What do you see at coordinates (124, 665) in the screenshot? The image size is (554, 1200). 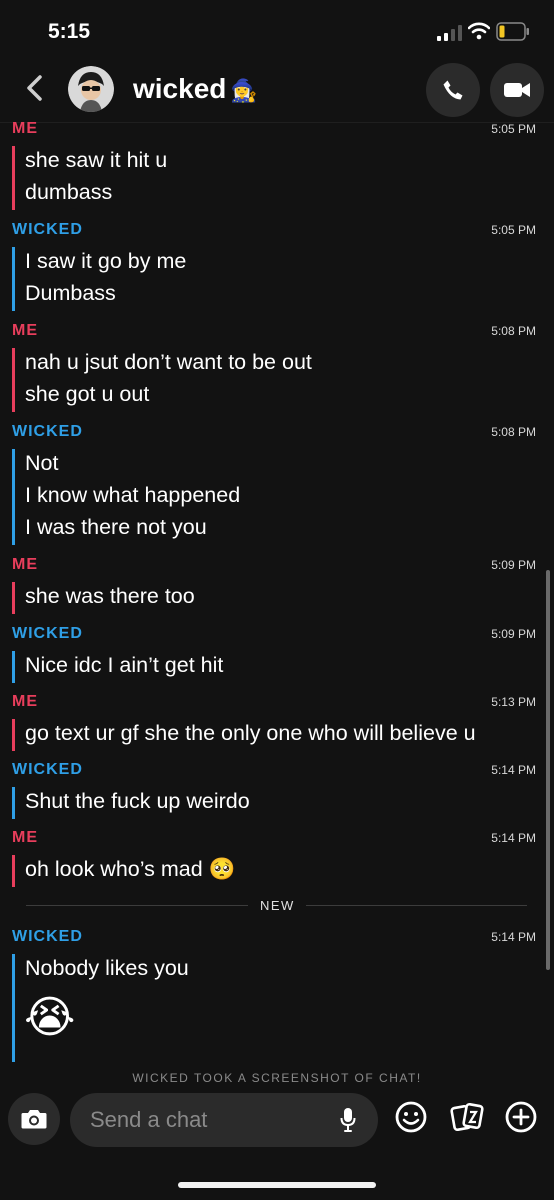 I see `message-text: Nice idc I ain’t get hit` at bounding box center [124, 665].